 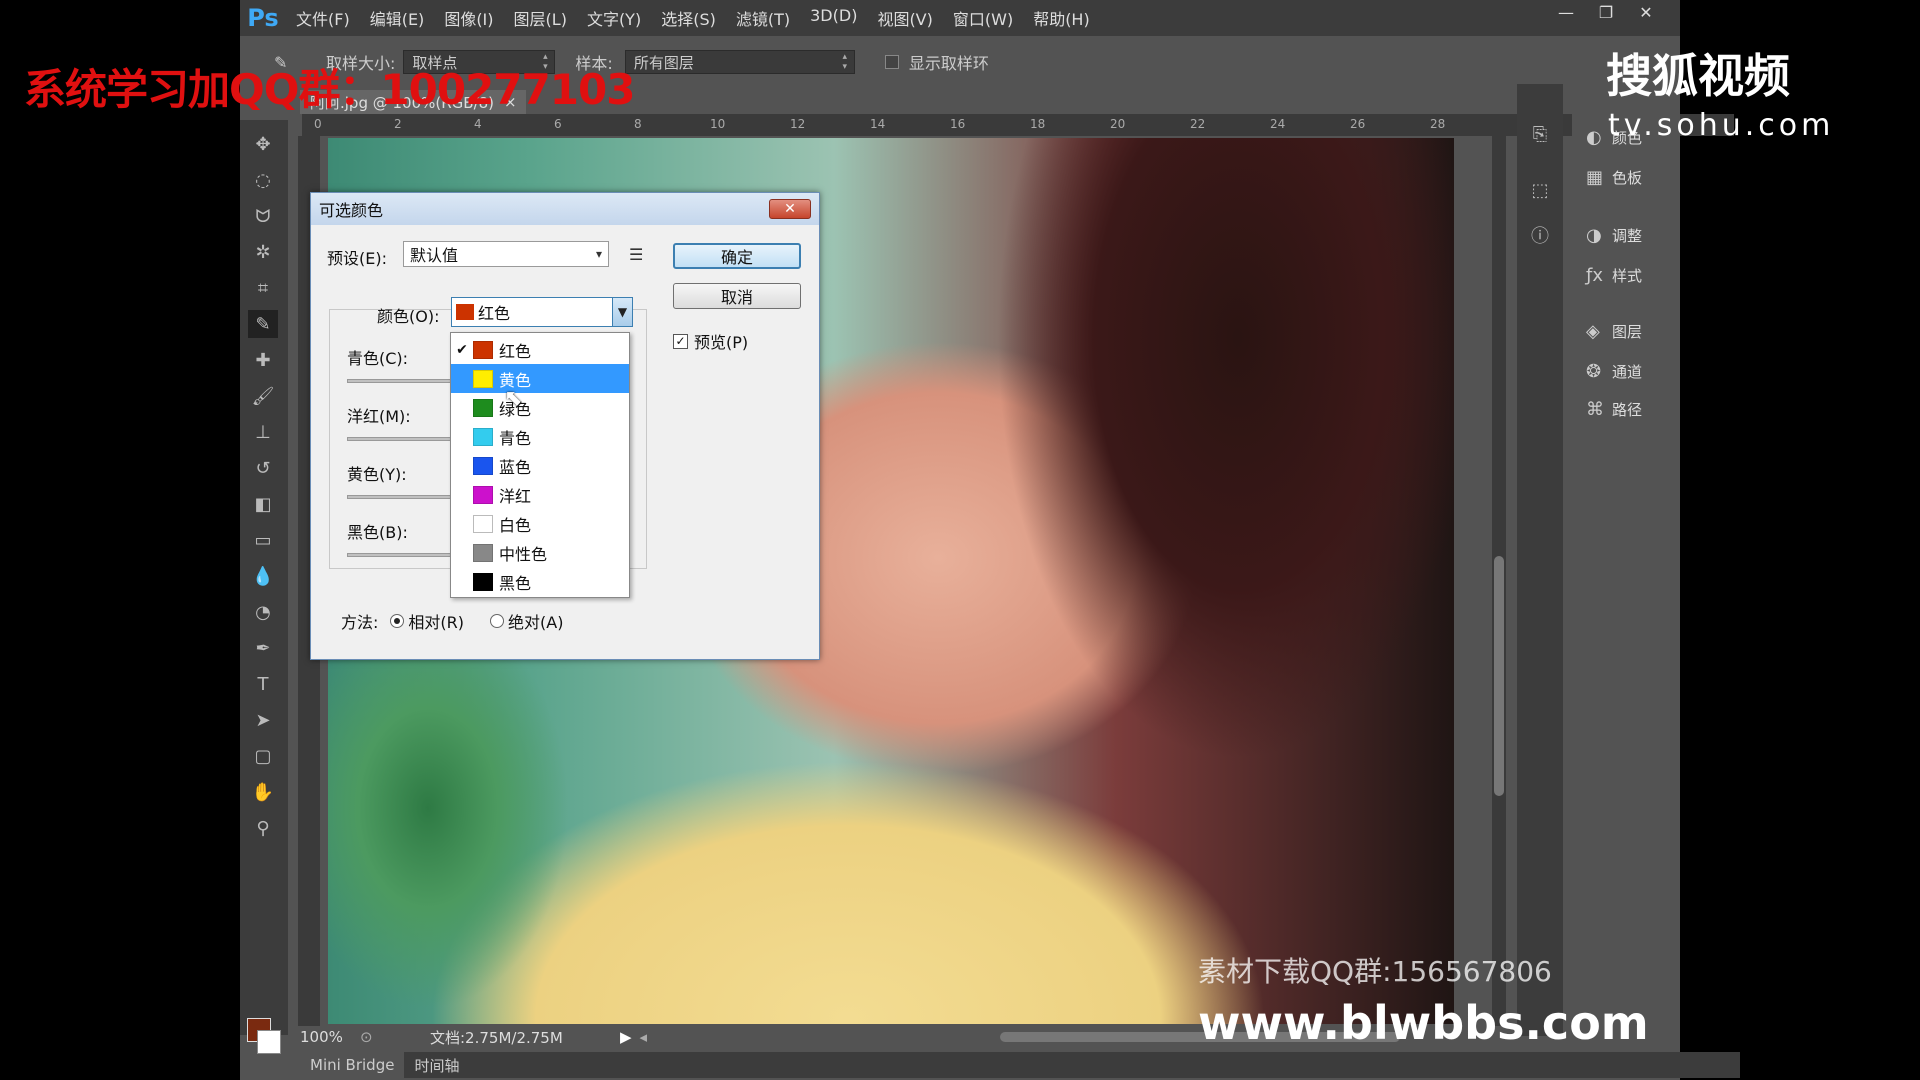 I want to click on panel-list: ◐ 颜色 ▦ 色板 ◑ 调整 ƒx 样式 ◈ 图层 ❂ 通道 ⌘ 路径, so click(x=1626, y=560).